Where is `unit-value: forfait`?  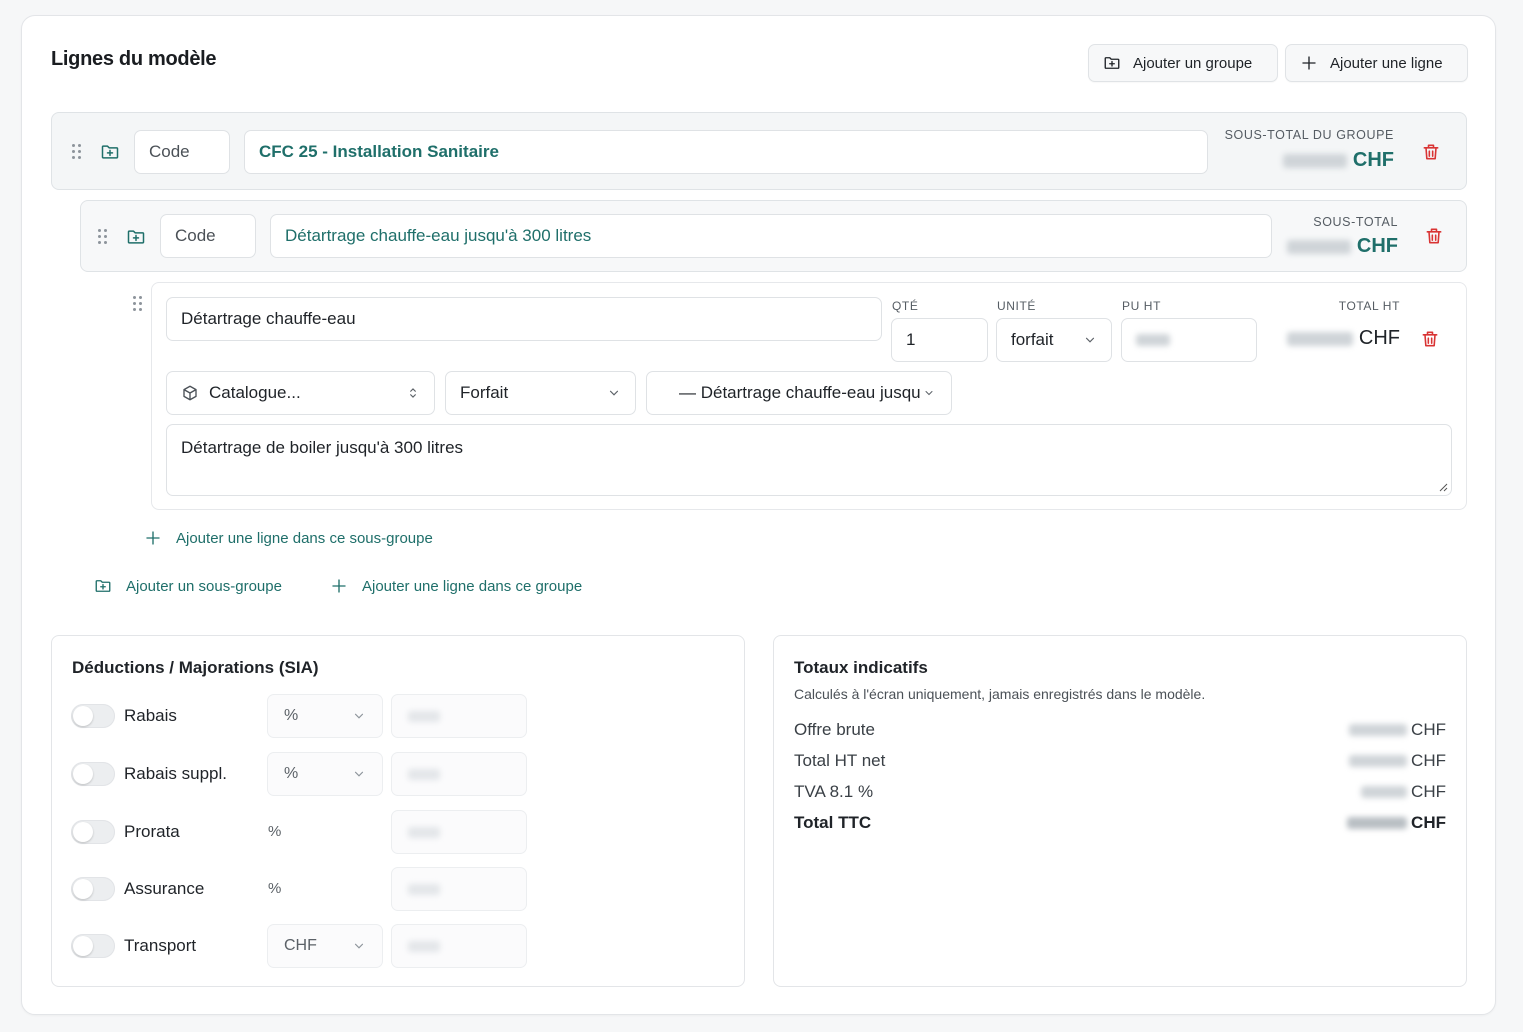
unit-value: forfait is located at coordinates (1032, 339).